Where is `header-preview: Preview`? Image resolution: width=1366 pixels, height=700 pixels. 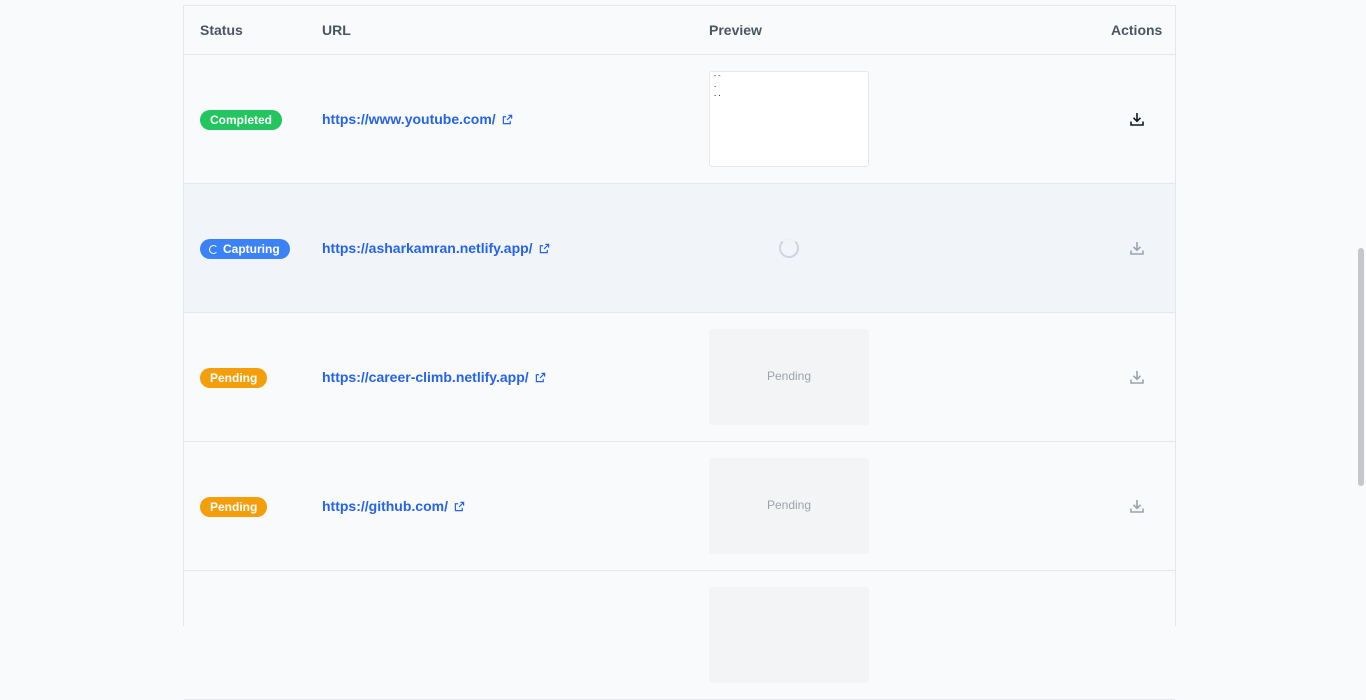 header-preview: Preview is located at coordinates (735, 30).